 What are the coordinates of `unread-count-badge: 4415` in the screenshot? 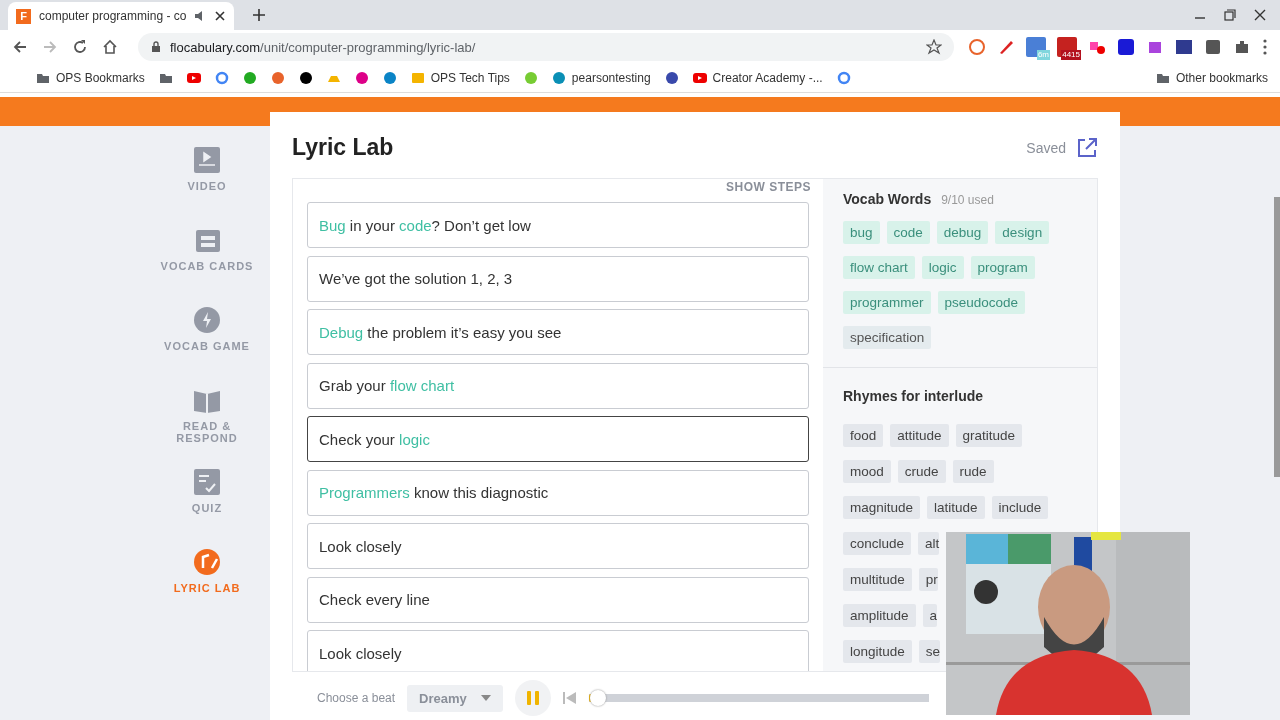 It's located at (1071, 55).